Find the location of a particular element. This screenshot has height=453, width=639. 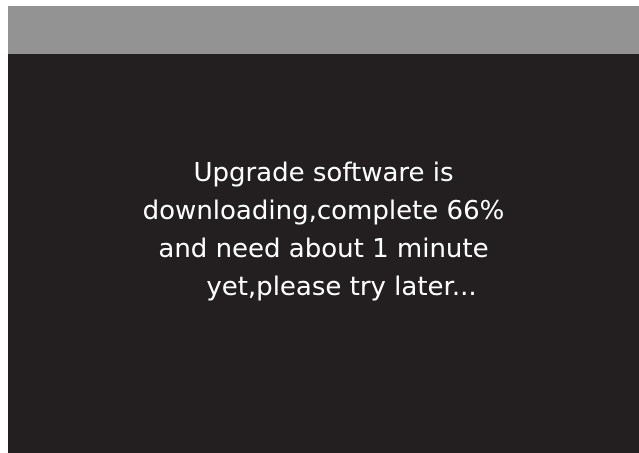

title-bar is located at coordinates (323, 30).